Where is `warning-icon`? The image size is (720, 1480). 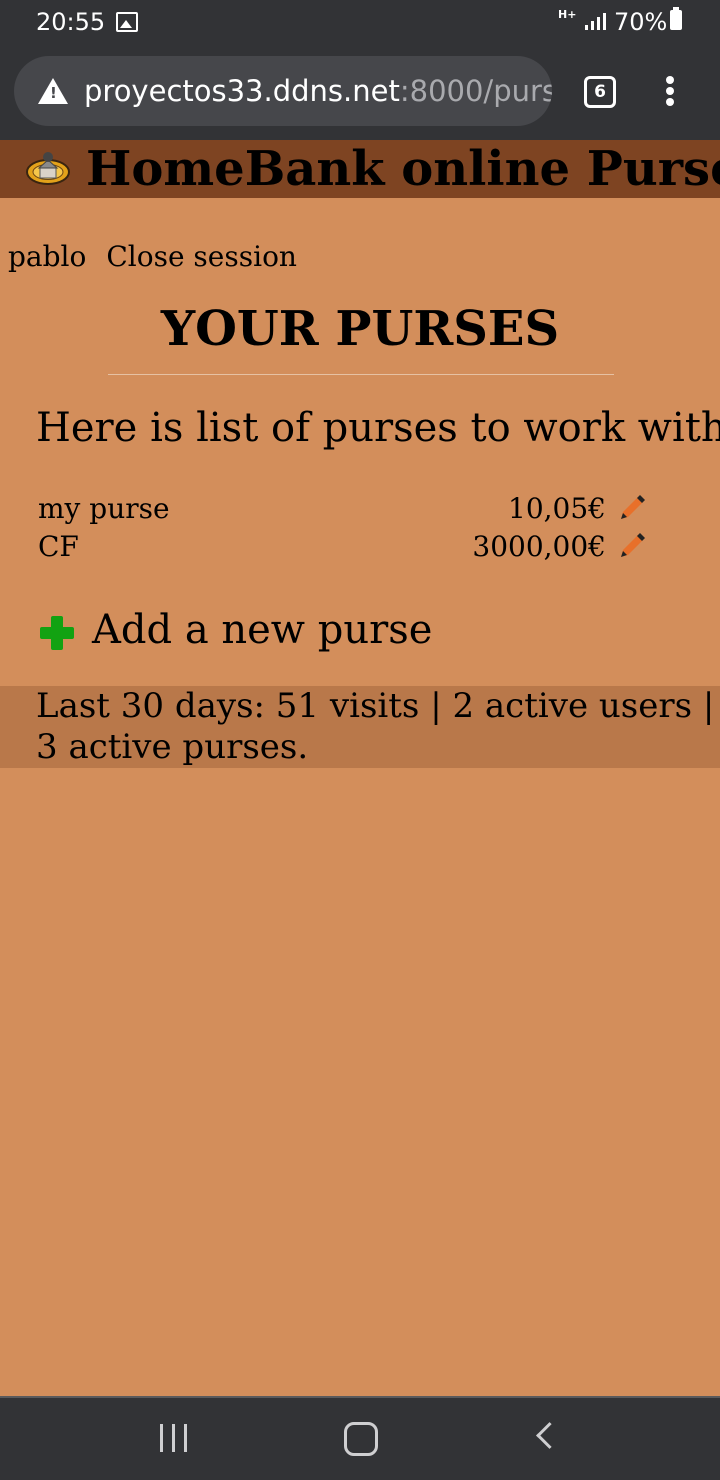
warning-icon is located at coordinates (53, 91).